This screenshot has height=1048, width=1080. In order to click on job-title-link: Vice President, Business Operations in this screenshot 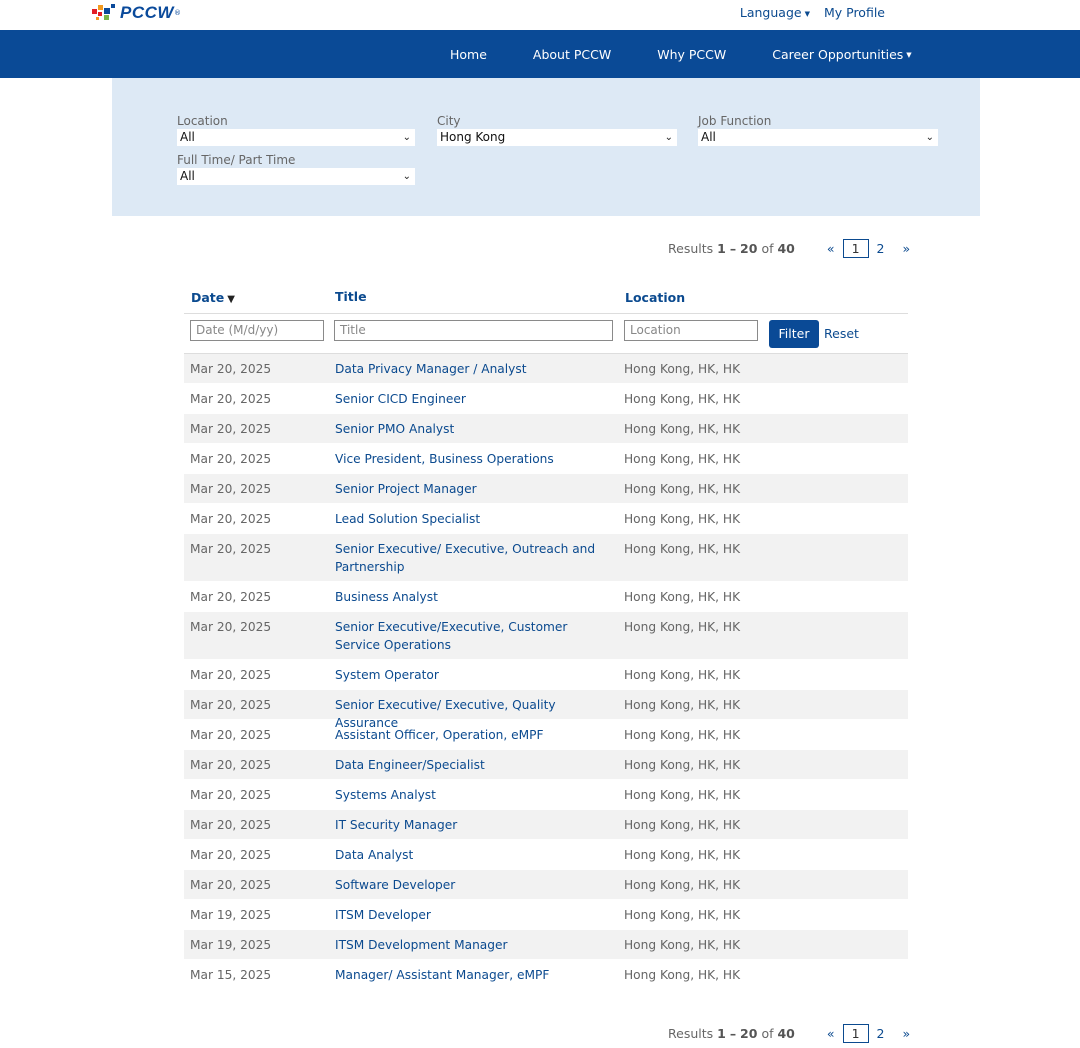, I will do `click(470, 459)`.